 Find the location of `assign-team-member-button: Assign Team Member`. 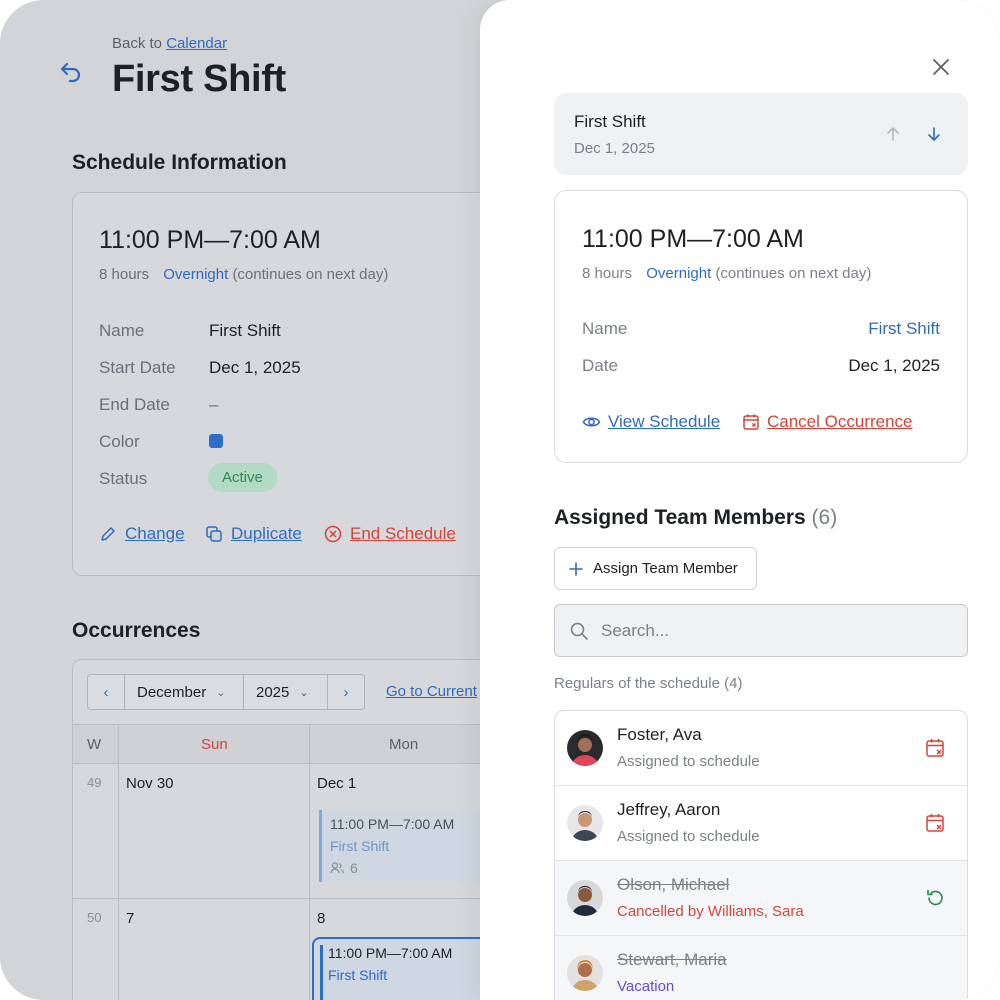

assign-team-member-button: Assign Team Member is located at coordinates (655, 568).